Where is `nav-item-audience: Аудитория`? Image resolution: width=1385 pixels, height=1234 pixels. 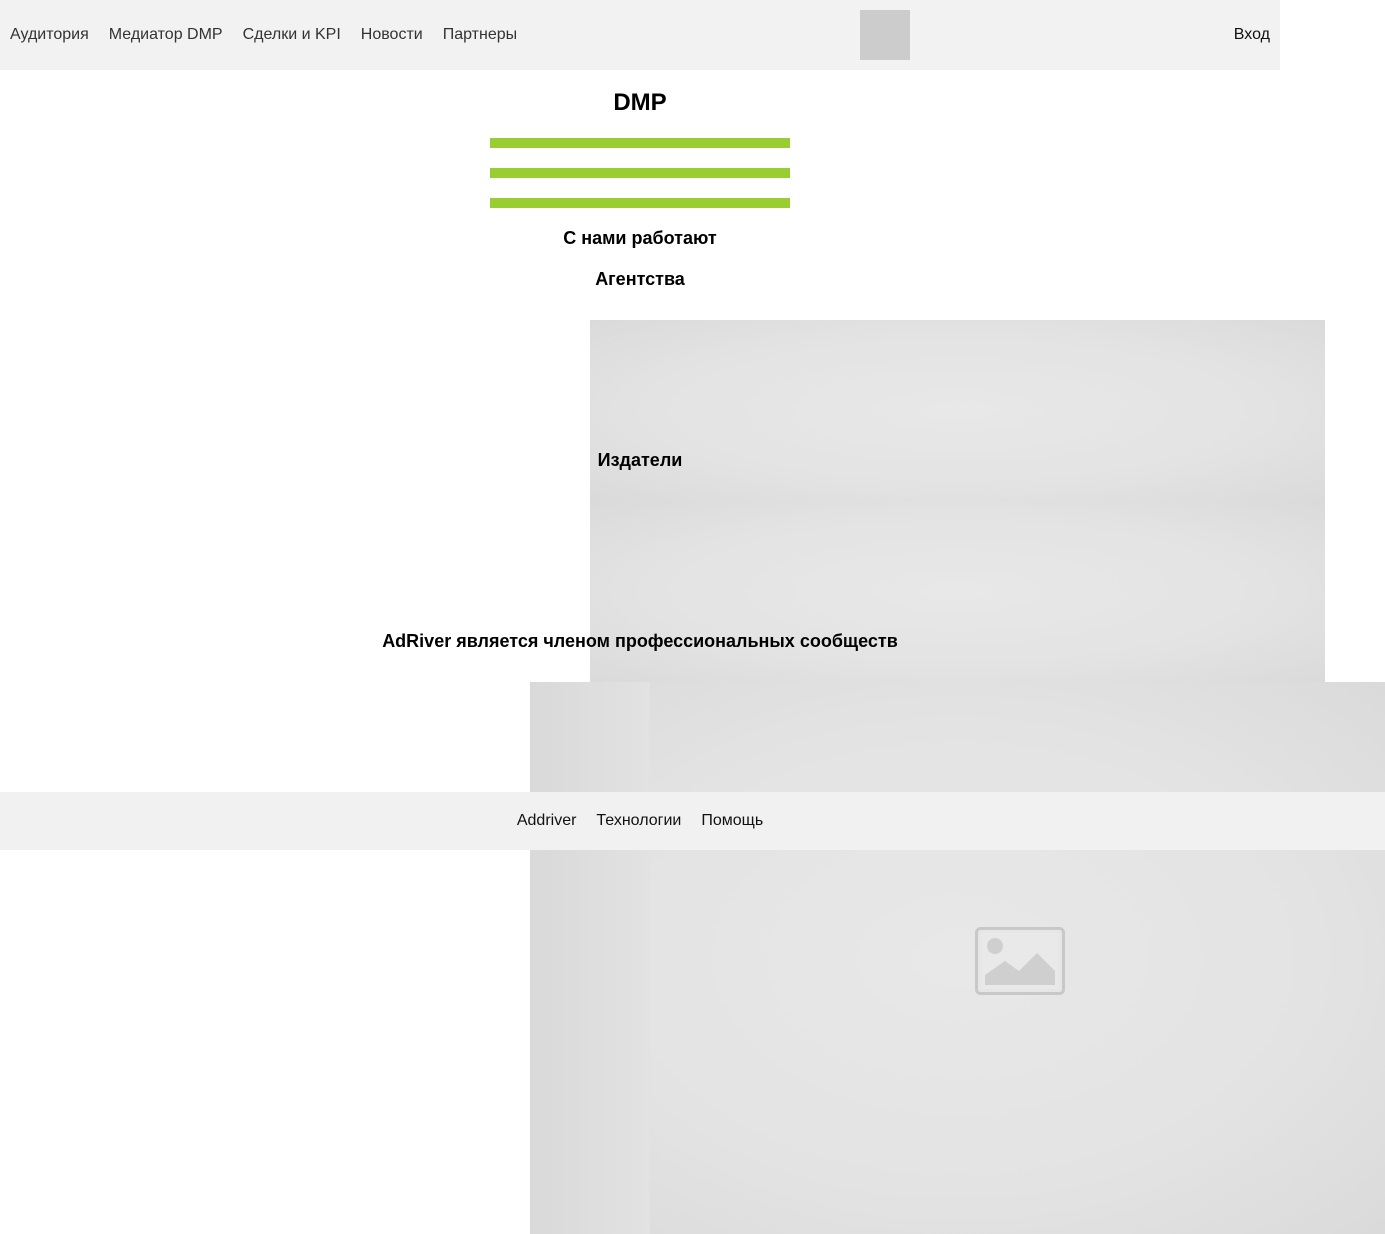 nav-item-audience: Аудитория is located at coordinates (49, 35).